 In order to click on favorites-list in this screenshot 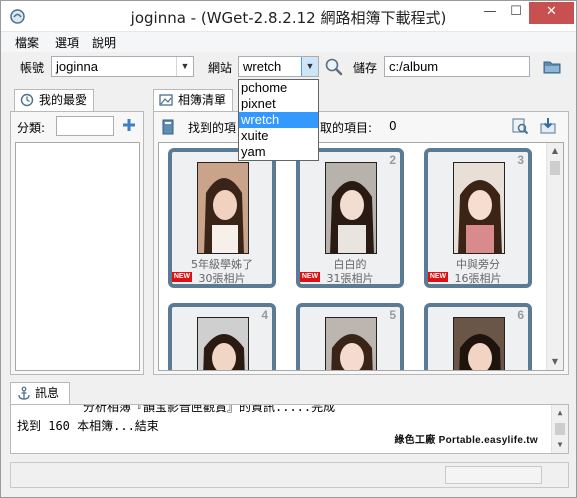, I will do `click(77, 256)`.